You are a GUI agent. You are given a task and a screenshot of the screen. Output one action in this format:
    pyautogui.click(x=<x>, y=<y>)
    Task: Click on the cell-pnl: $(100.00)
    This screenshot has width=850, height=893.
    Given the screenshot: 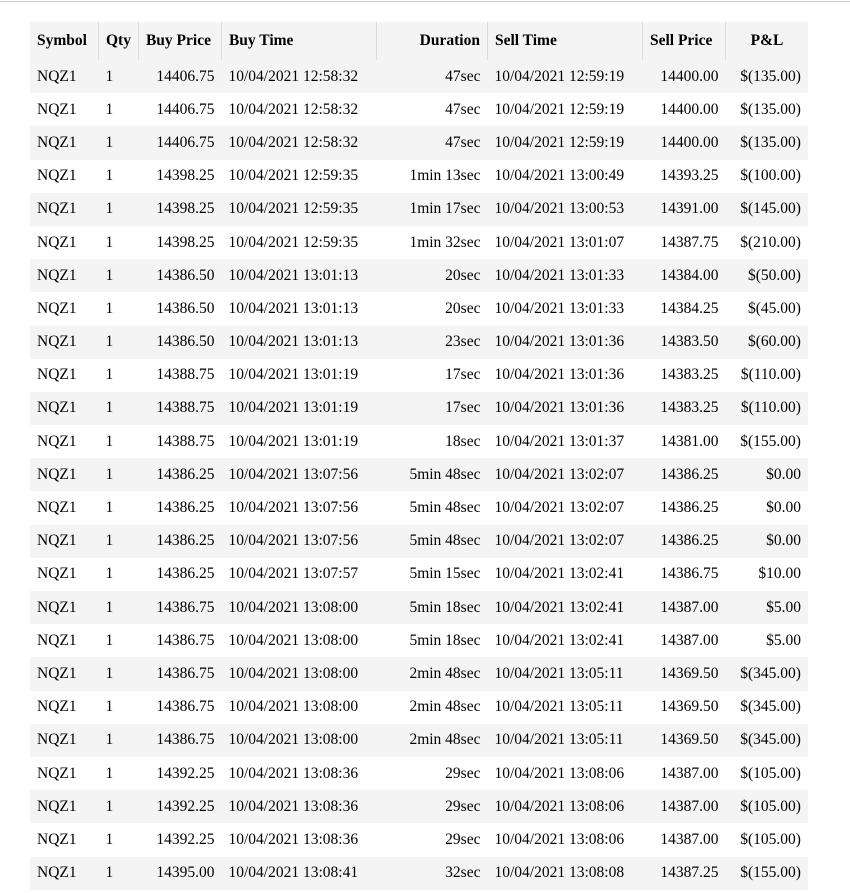 What is the action you would take?
    pyautogui.click(x=770, y=176)
    